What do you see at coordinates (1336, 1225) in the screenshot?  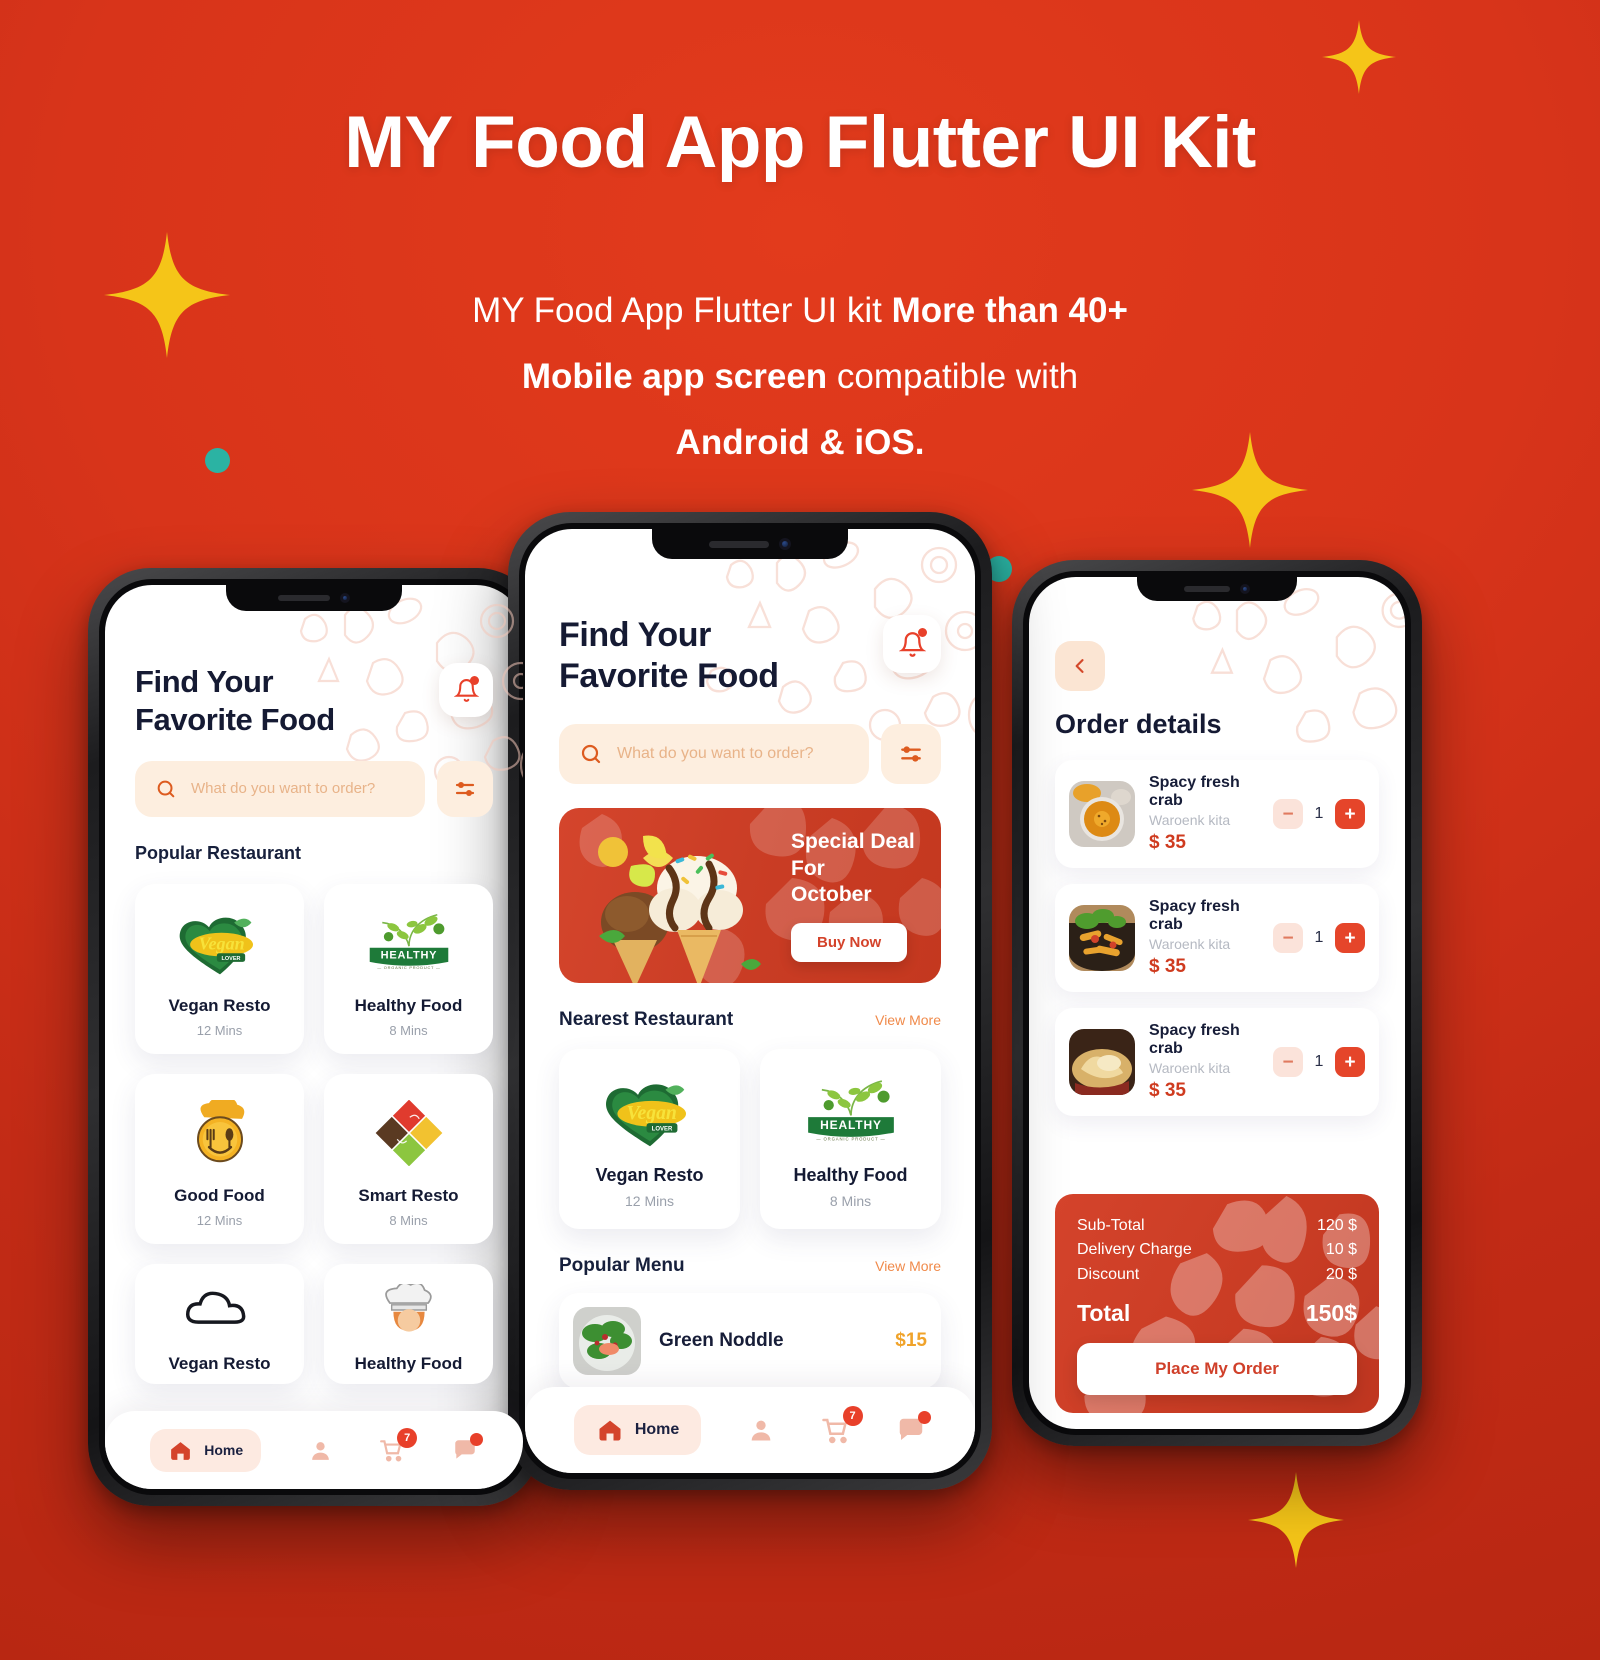 I see `summary-value: 120 $` at bounding box center [1336, 1225].